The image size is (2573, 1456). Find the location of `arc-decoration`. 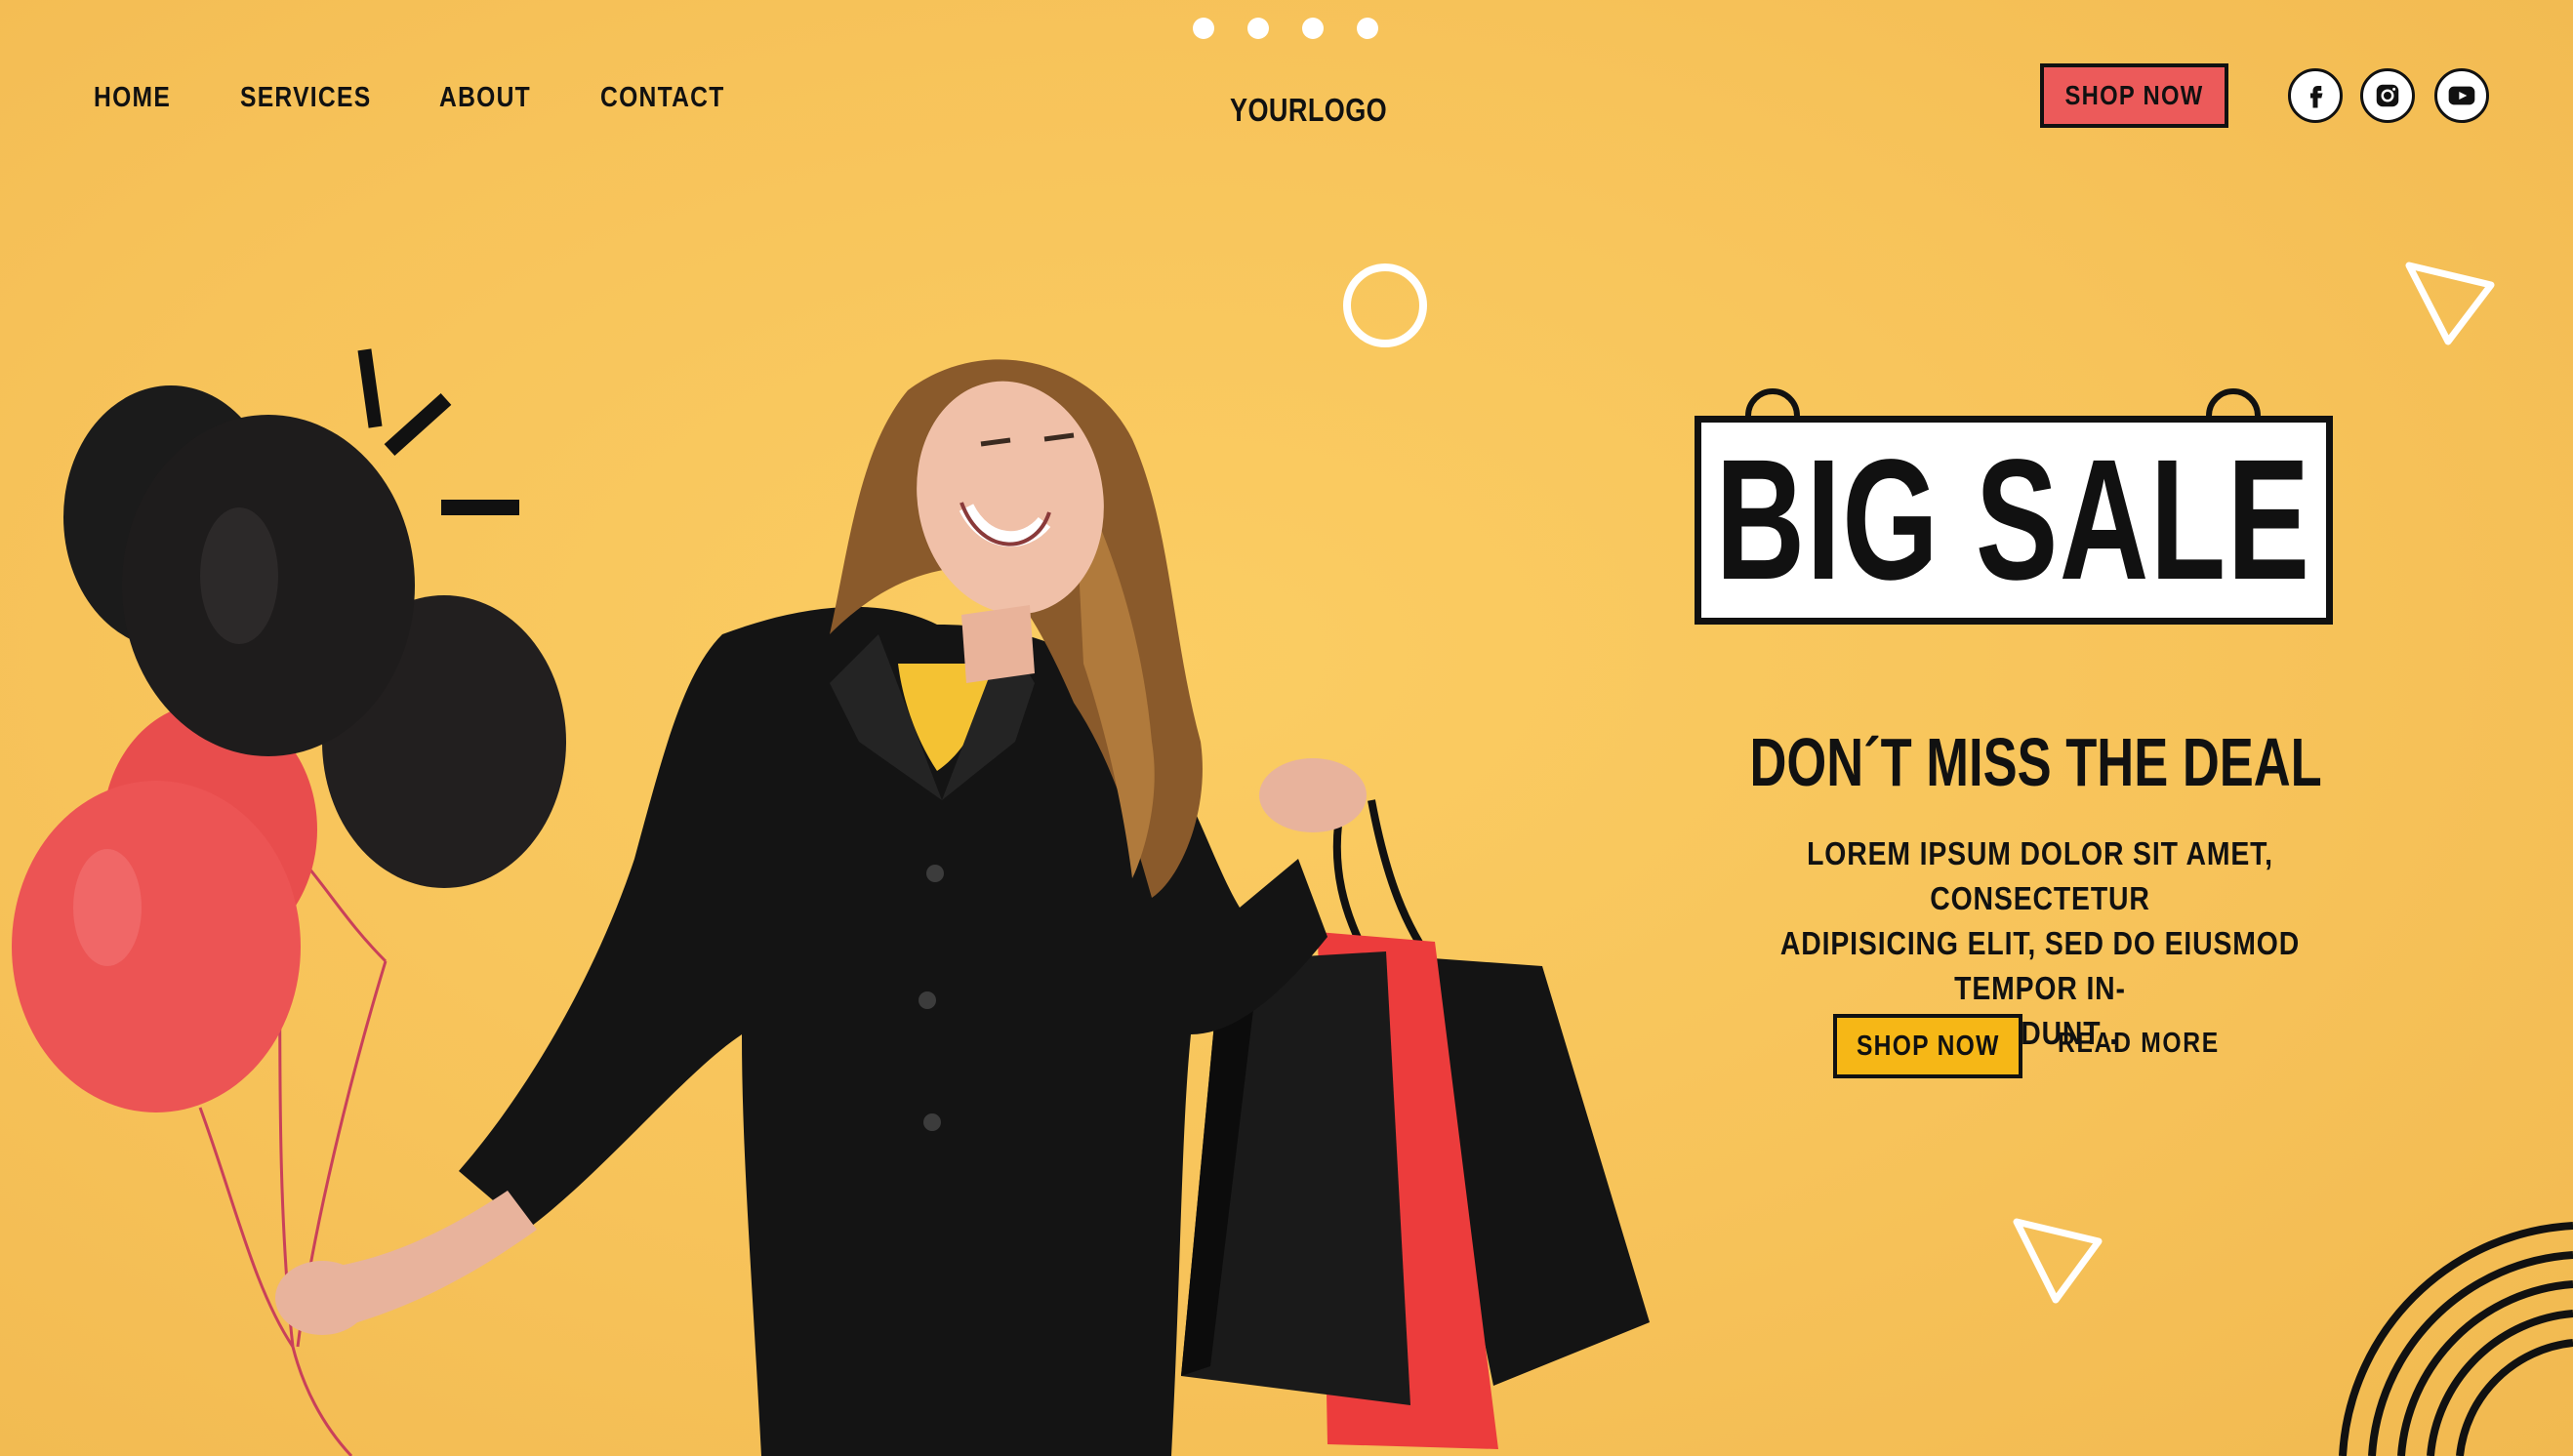

arc-decoration is located at coordinates (2456, 1339).